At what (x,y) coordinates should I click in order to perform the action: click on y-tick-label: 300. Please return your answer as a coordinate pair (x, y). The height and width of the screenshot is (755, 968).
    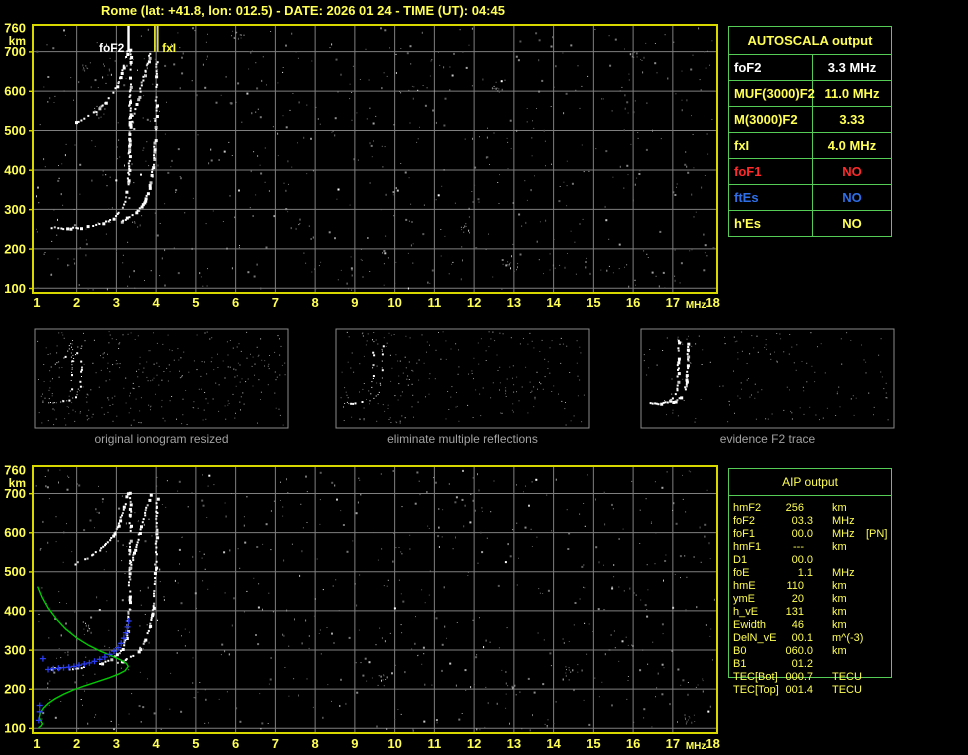
    Looking at the image, I should click on (15, 209).